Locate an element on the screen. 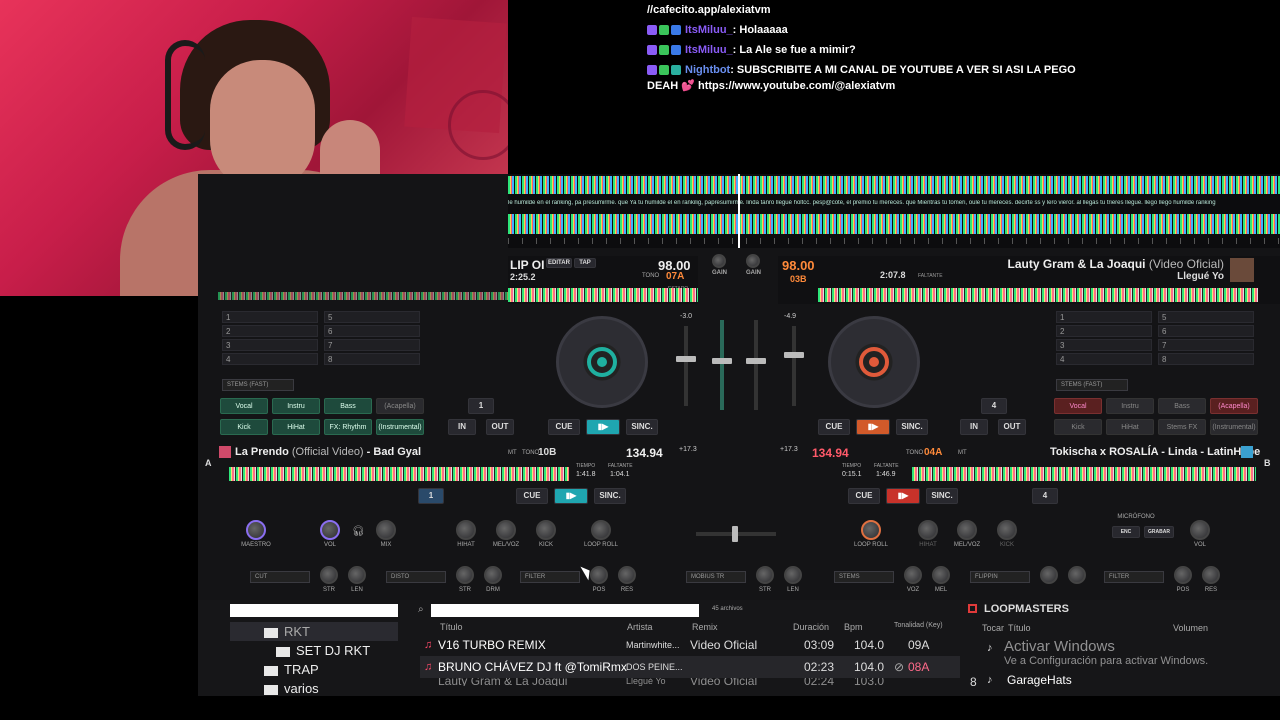 Image resolution: width=1280 pixels, height=720 pixels. loop-out-button-right: OUT is located at coordinates (1012, 427).